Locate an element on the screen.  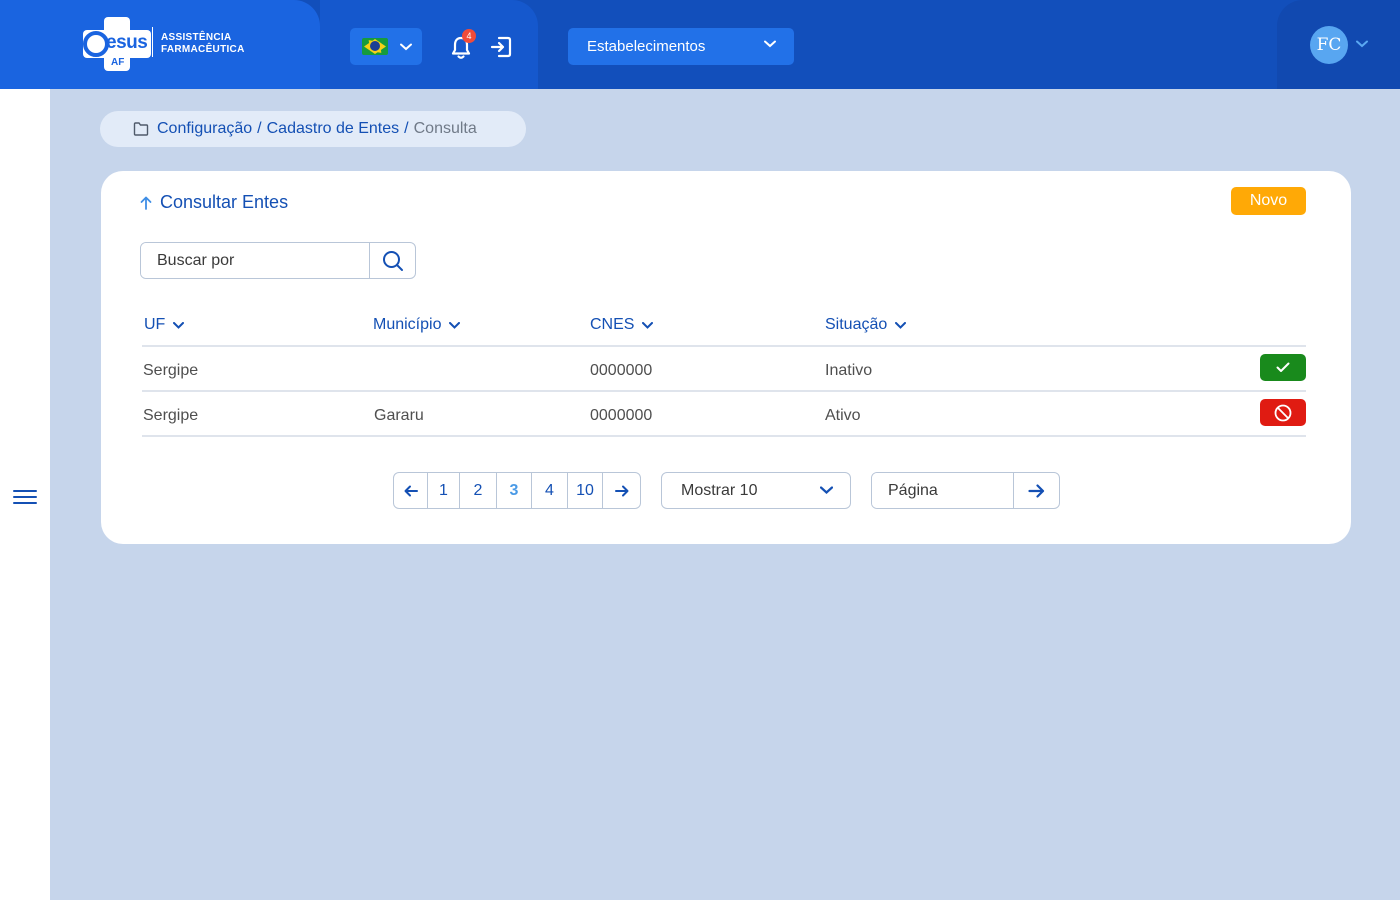
brazil-flag-icon is located at coordinates (375, 46).